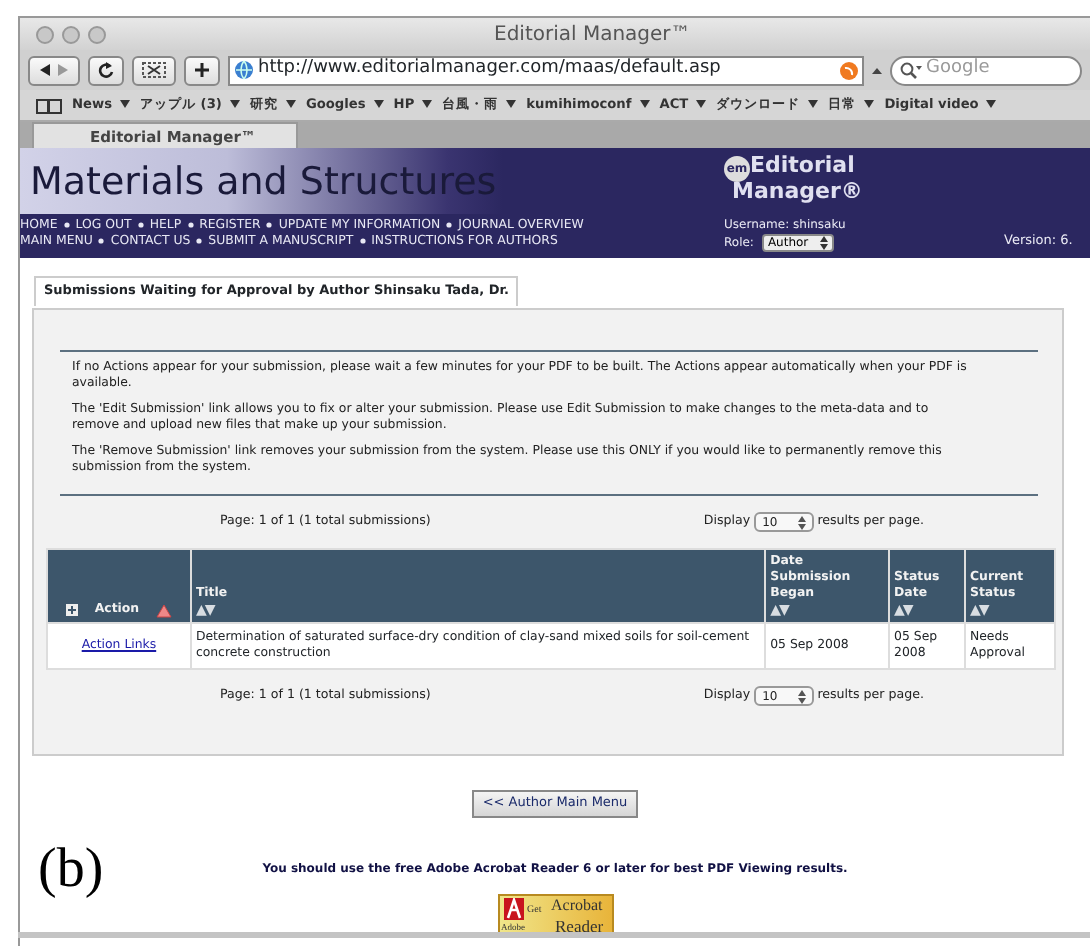 The width and height of the screenshot is (1090, 946). I want to click on plus-icon, so click(202, 70).